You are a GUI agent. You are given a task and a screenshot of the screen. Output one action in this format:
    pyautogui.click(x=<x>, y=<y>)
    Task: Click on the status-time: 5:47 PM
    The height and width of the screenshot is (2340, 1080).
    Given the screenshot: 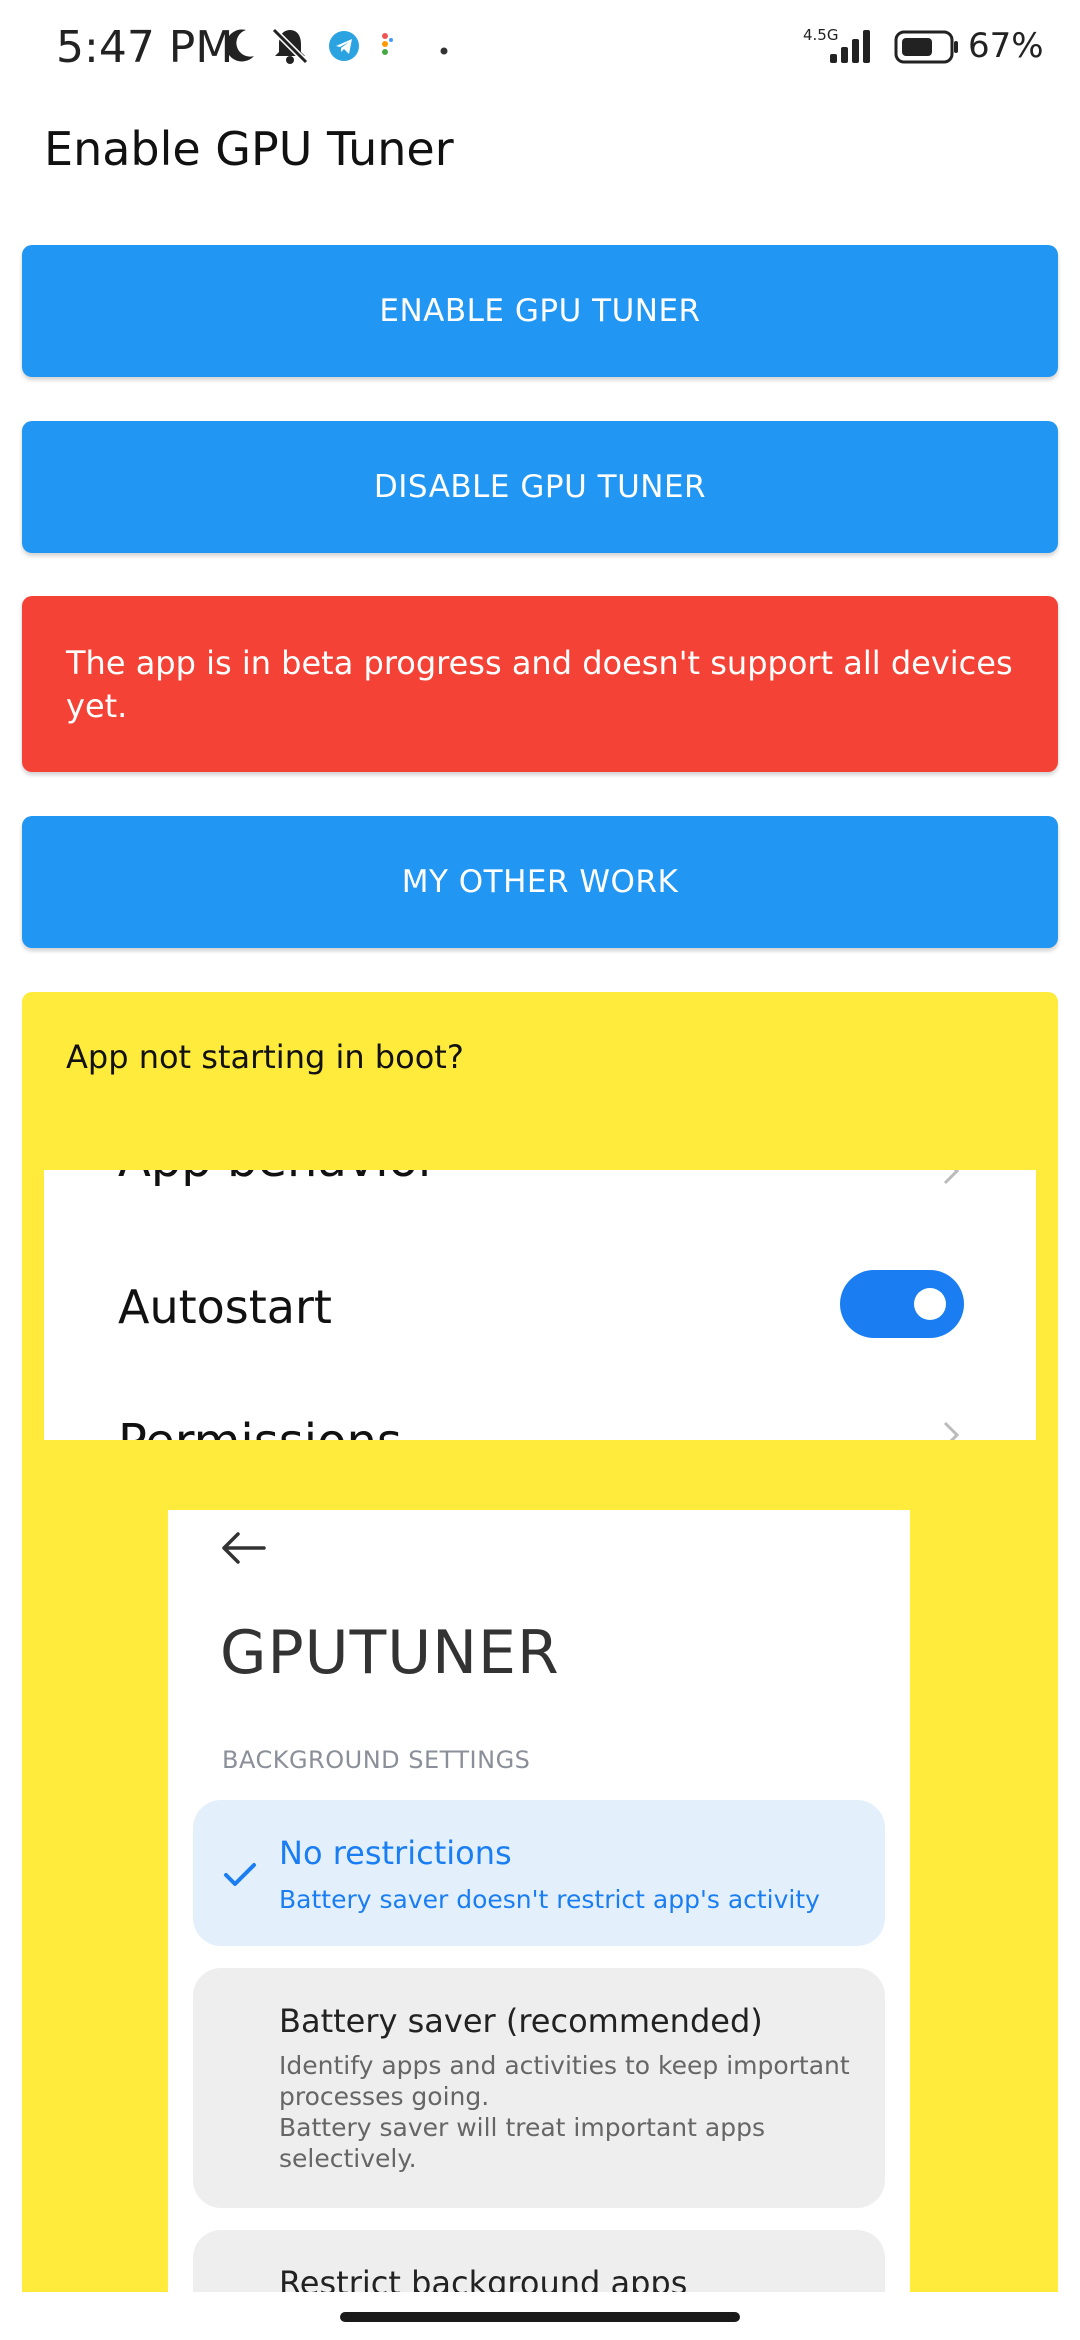 What is the action you would take?
    pyautogui.click(x=145, y=47)
    